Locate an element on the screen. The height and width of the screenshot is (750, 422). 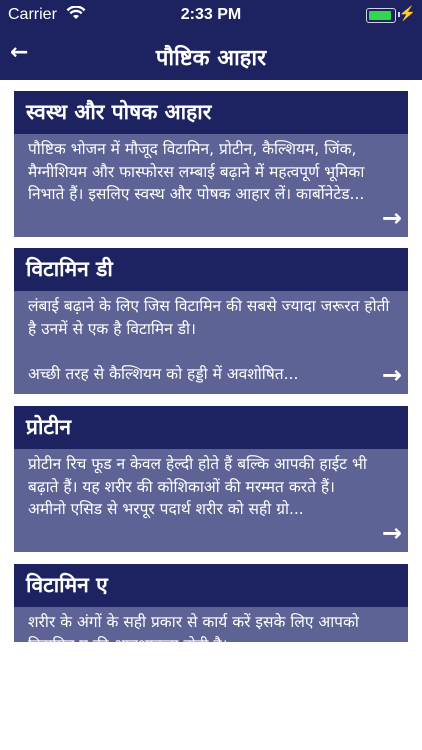
navbar: ← पौष्टिक आहार is located at coordinates (211, 55).